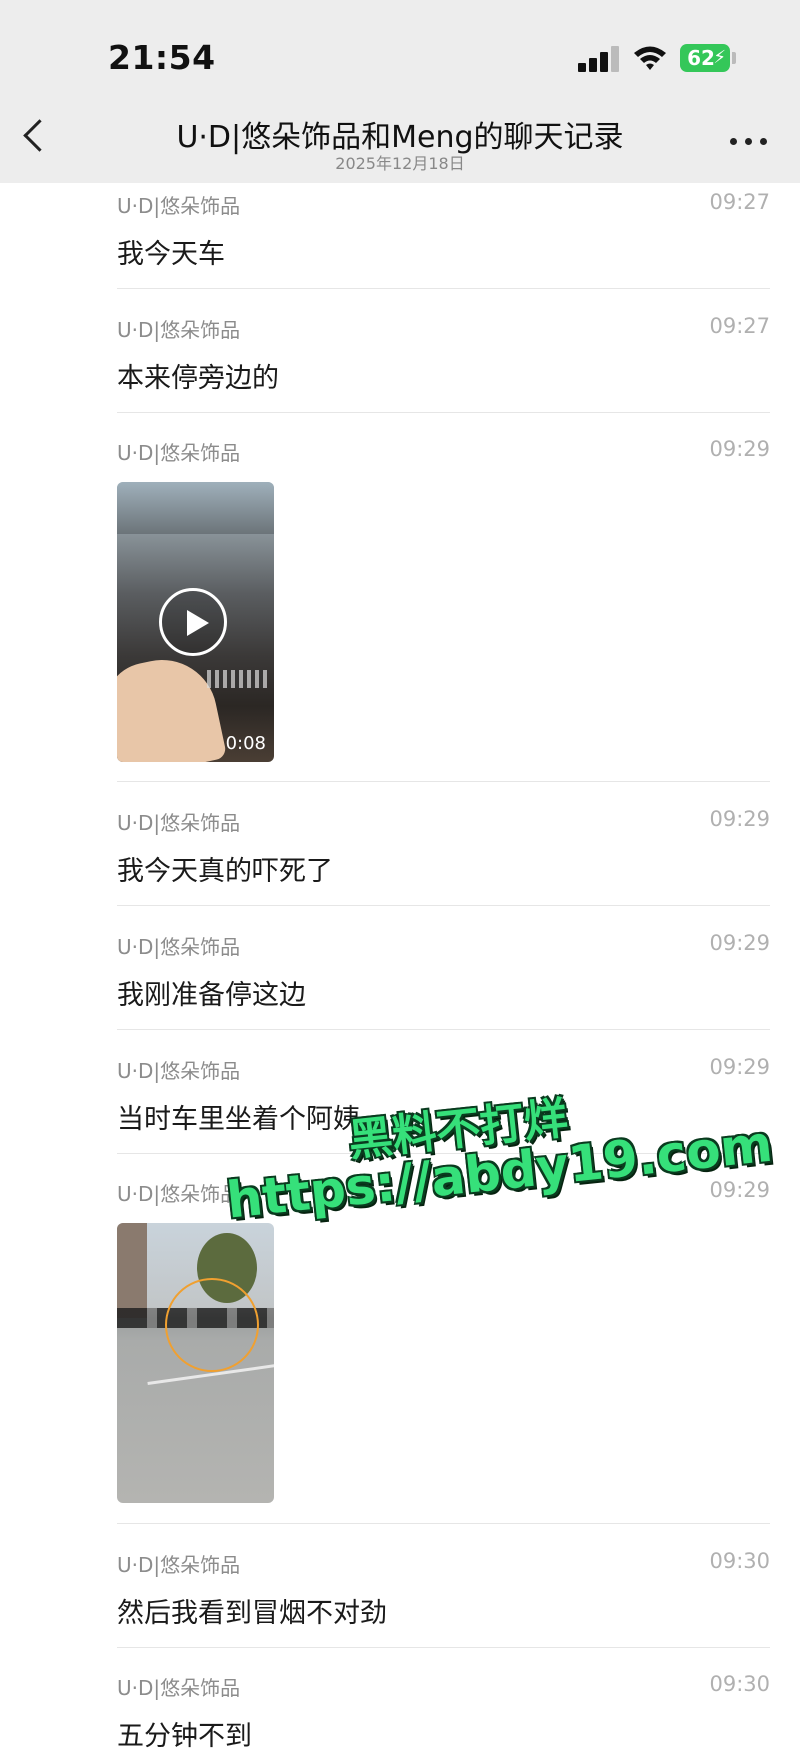 Image resolution: width=800 pixels, height=1753 pixels. Describe the element at coordinates (701, 58) in the screenshot. I see `battery-level: 62` at that location.